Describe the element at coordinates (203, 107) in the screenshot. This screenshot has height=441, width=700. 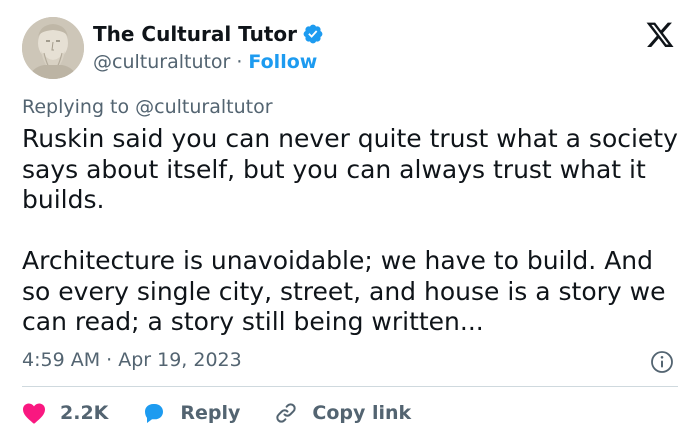
I see `replying-mention-link: @culturaltutor` at that location.